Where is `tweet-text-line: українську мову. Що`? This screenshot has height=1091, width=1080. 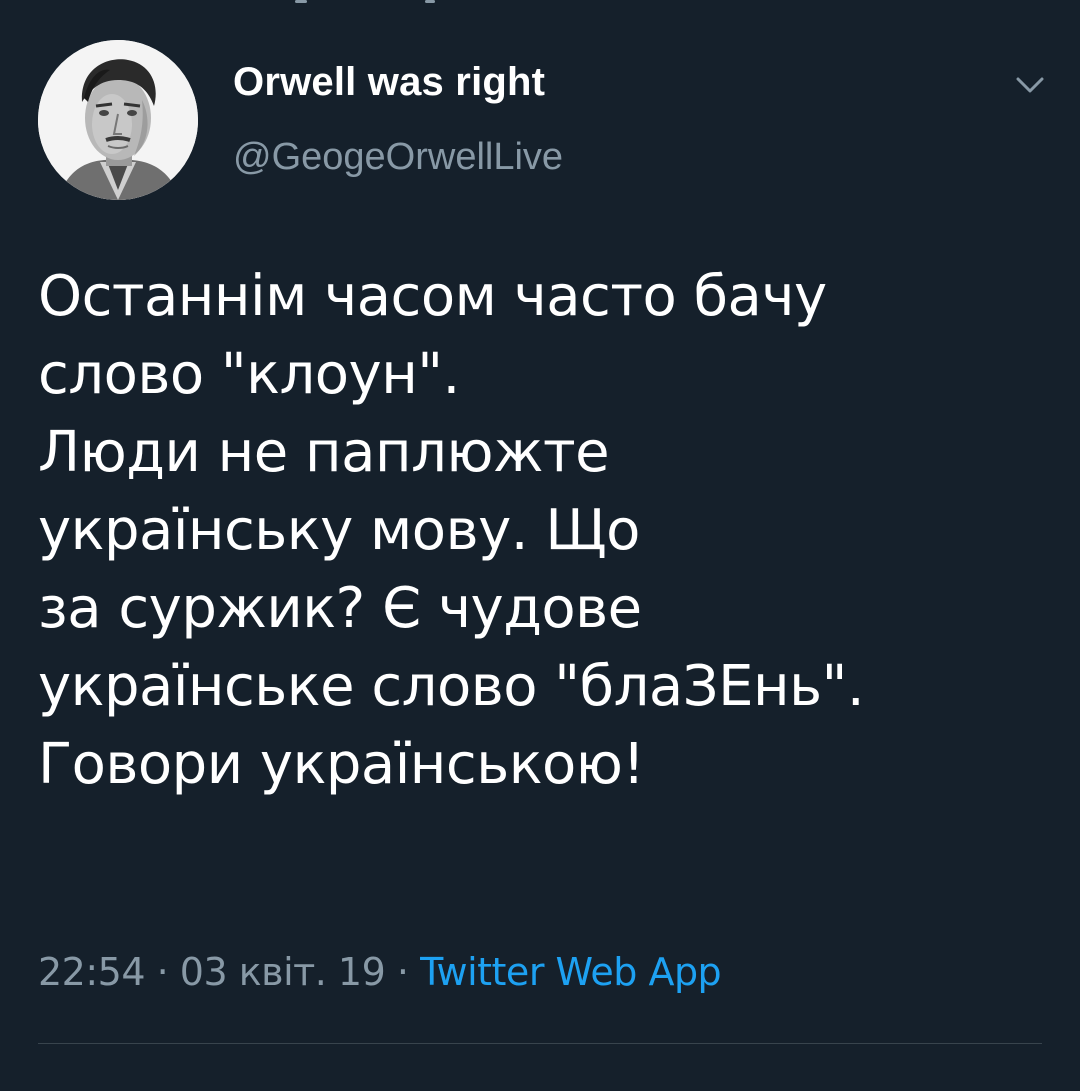
tweet-text-line: українську мову. Що is located at coordinates (339, 530).